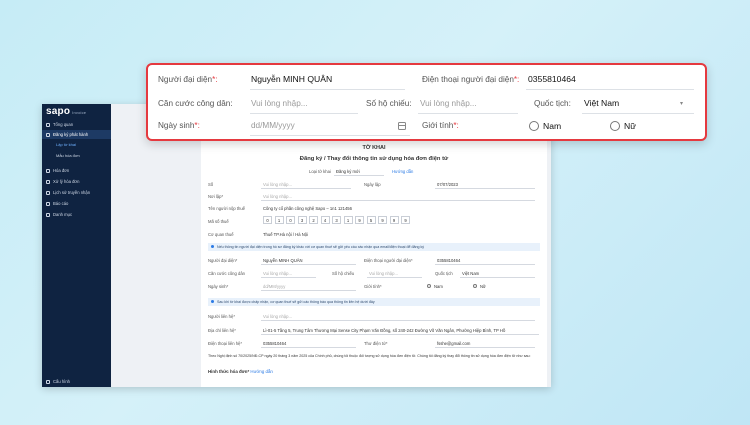 Image resolution: width=750 pixels, height=425 pixels. Describe the element at coordinates (48, 134) in the screenshot. I see `register-icon` at that location.